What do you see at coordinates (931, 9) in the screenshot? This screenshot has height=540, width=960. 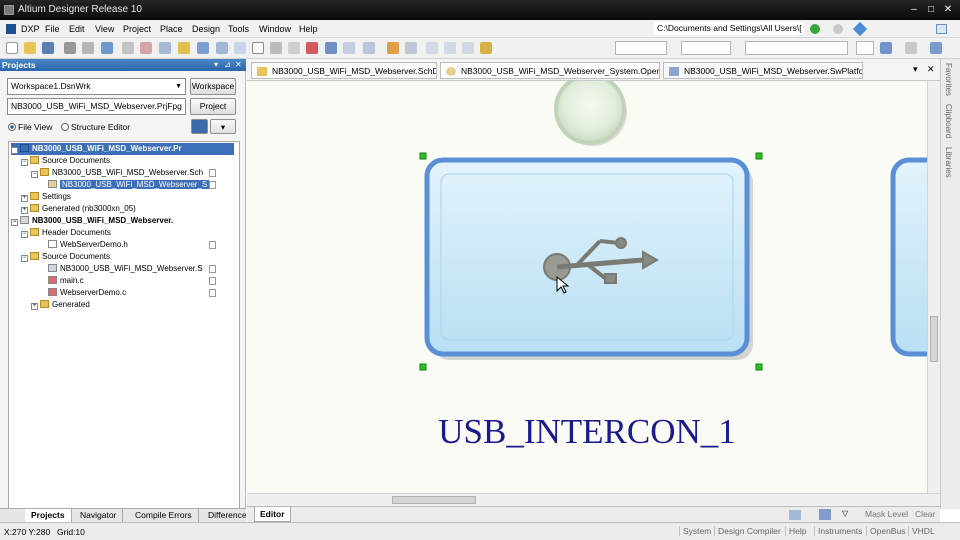 I see `maximize-button: □` at bounding box center [931, 9].